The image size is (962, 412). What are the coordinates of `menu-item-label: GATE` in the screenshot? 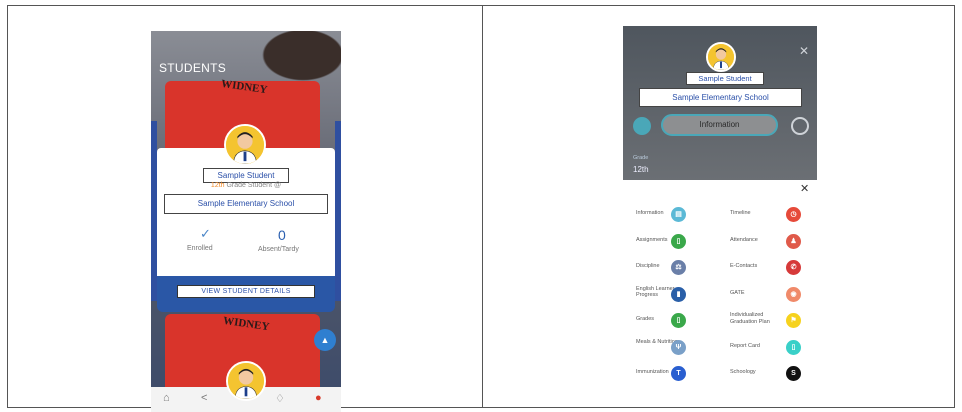 It's located at (737, 292).